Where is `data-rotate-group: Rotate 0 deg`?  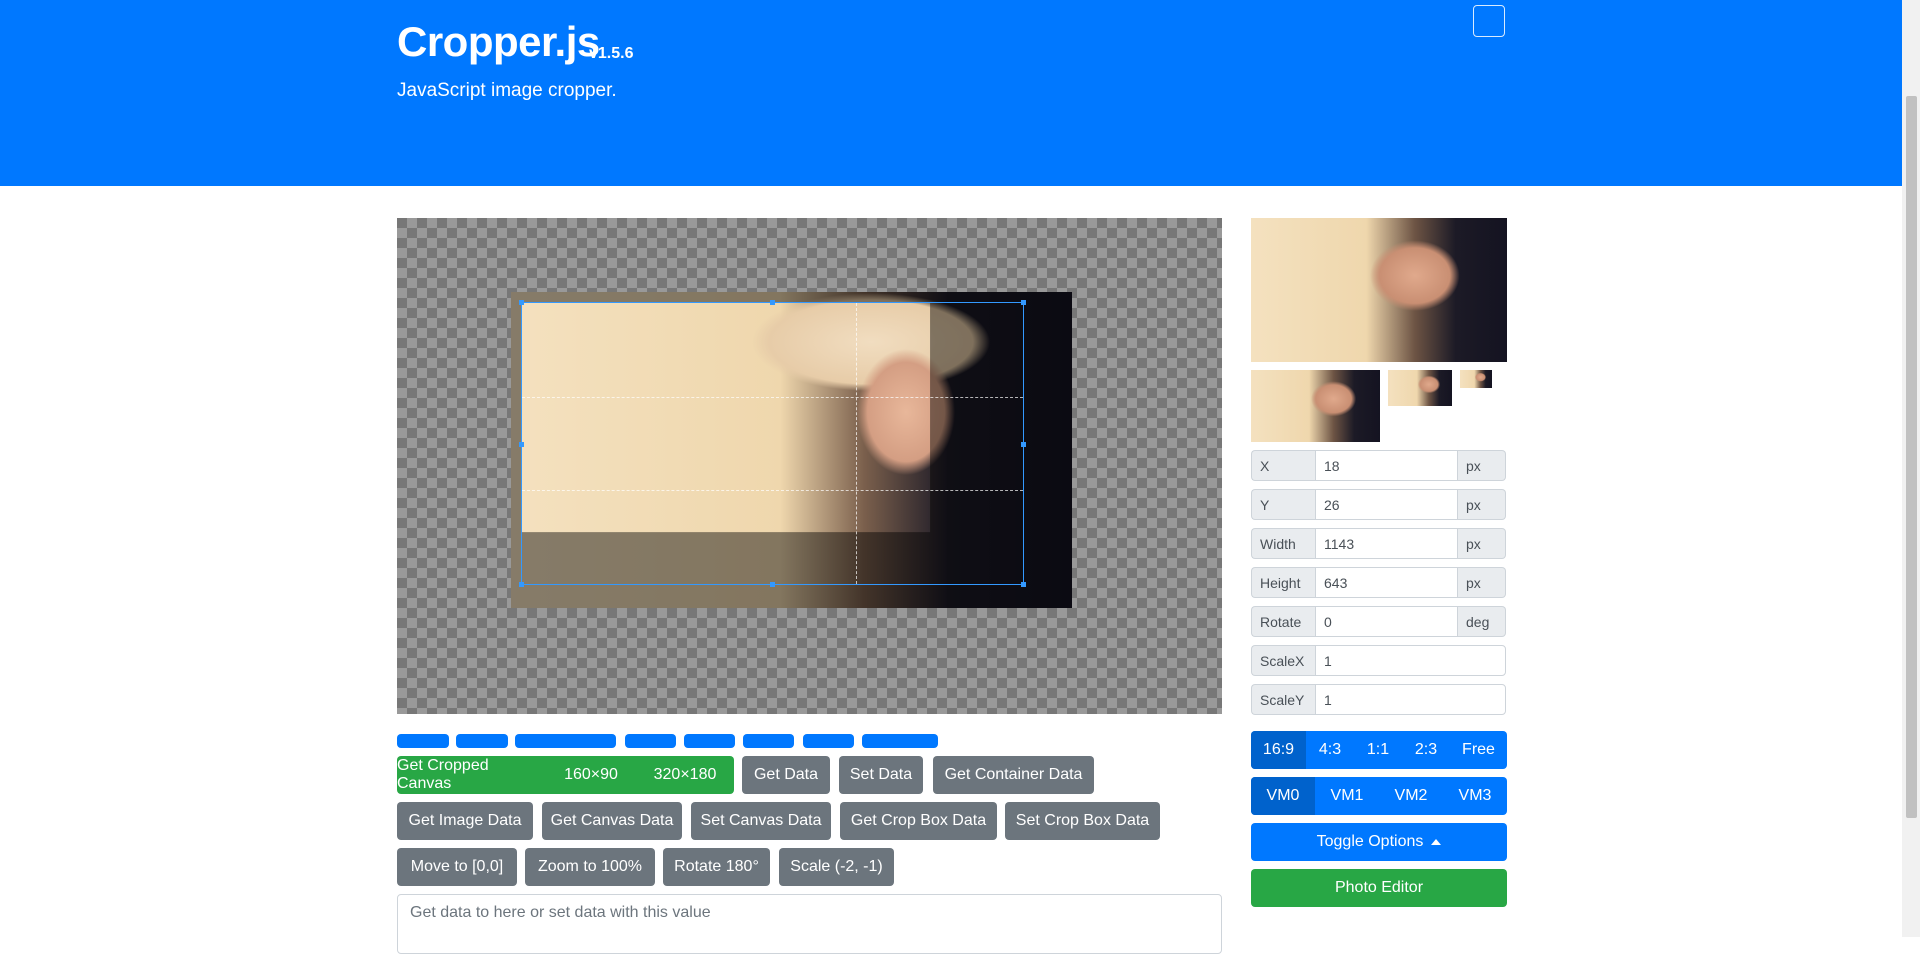
data-rotate-group: Rotate 0 deg is located at coordinates (1378, 621).